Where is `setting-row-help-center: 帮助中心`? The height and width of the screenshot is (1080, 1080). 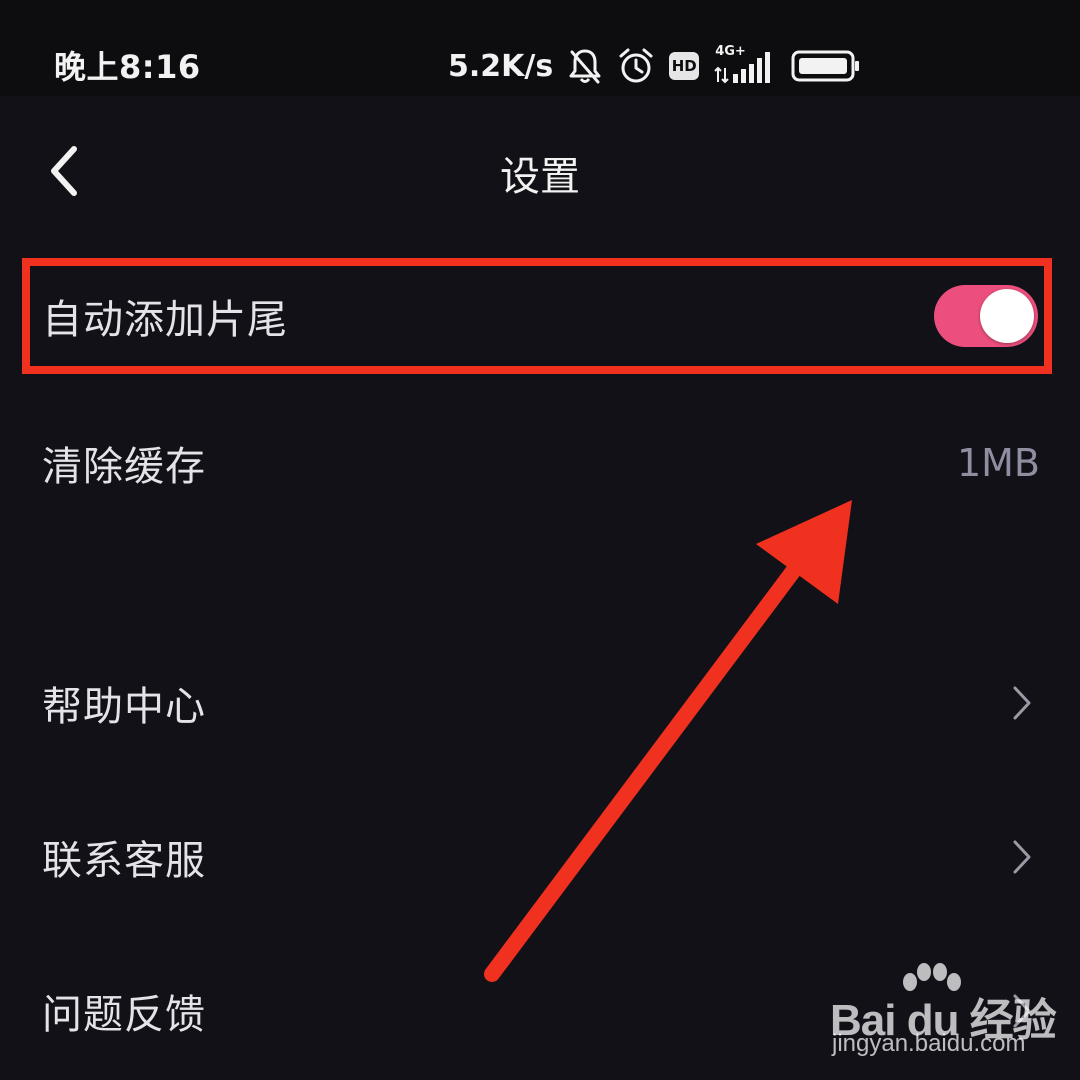
setting-row-help-center: 帮助中心 is located at coordinates (540, 703).